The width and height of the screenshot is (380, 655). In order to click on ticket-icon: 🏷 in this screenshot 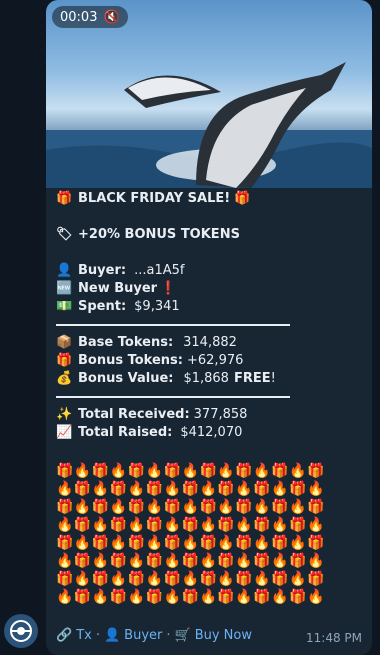, I will do `click(64, 234)`.